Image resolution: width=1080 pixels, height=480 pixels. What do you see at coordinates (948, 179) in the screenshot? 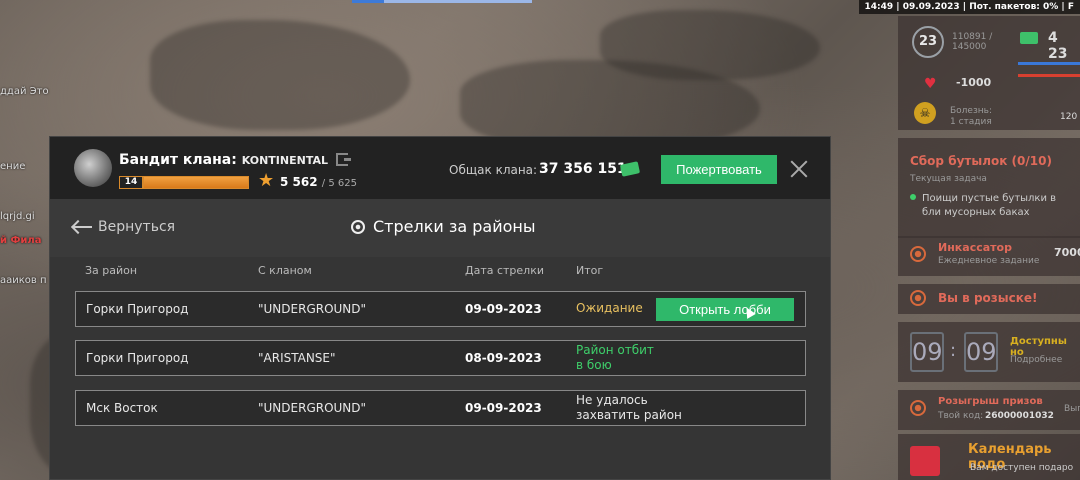
I see `quest-subtitle: Текущая задача` at bounding box center [948, 179].